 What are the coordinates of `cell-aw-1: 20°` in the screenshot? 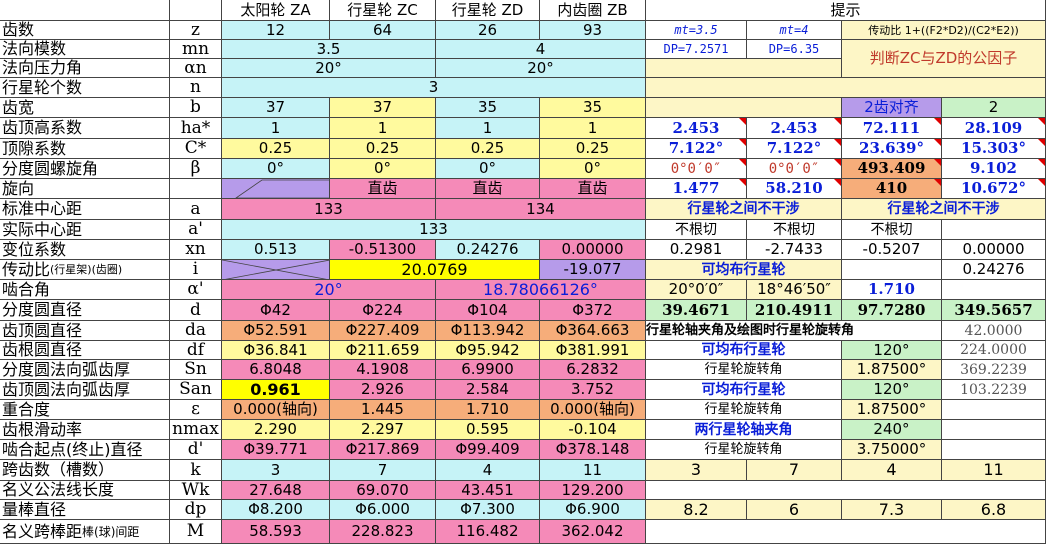 It's located at (329, 290).